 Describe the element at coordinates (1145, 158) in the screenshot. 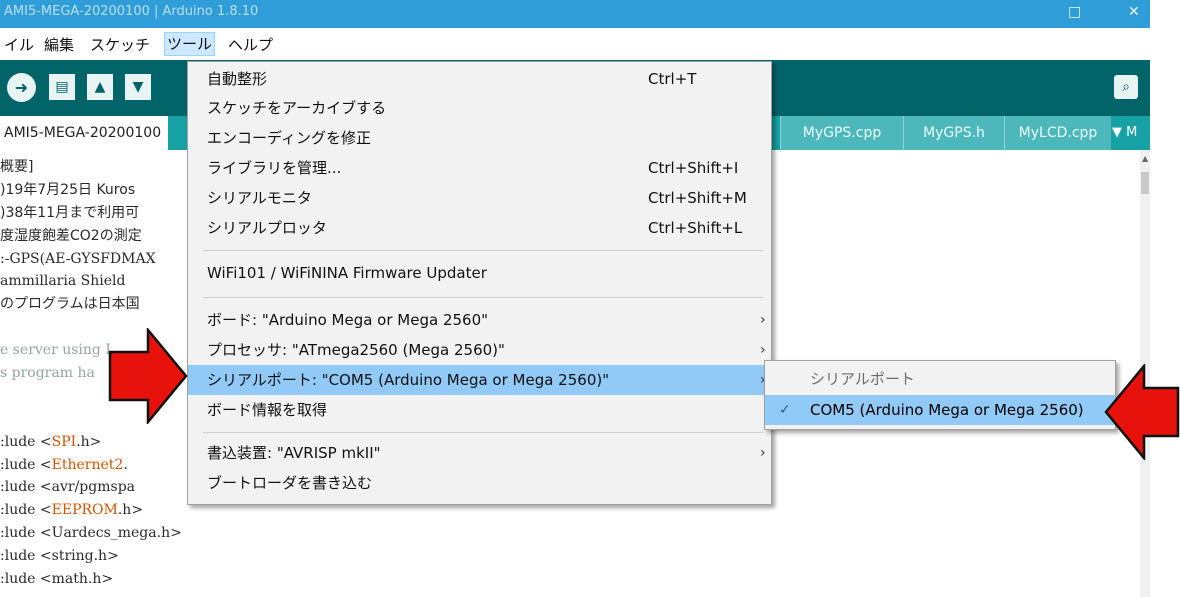

I see `scroll-up-icon: ▲` at that location.